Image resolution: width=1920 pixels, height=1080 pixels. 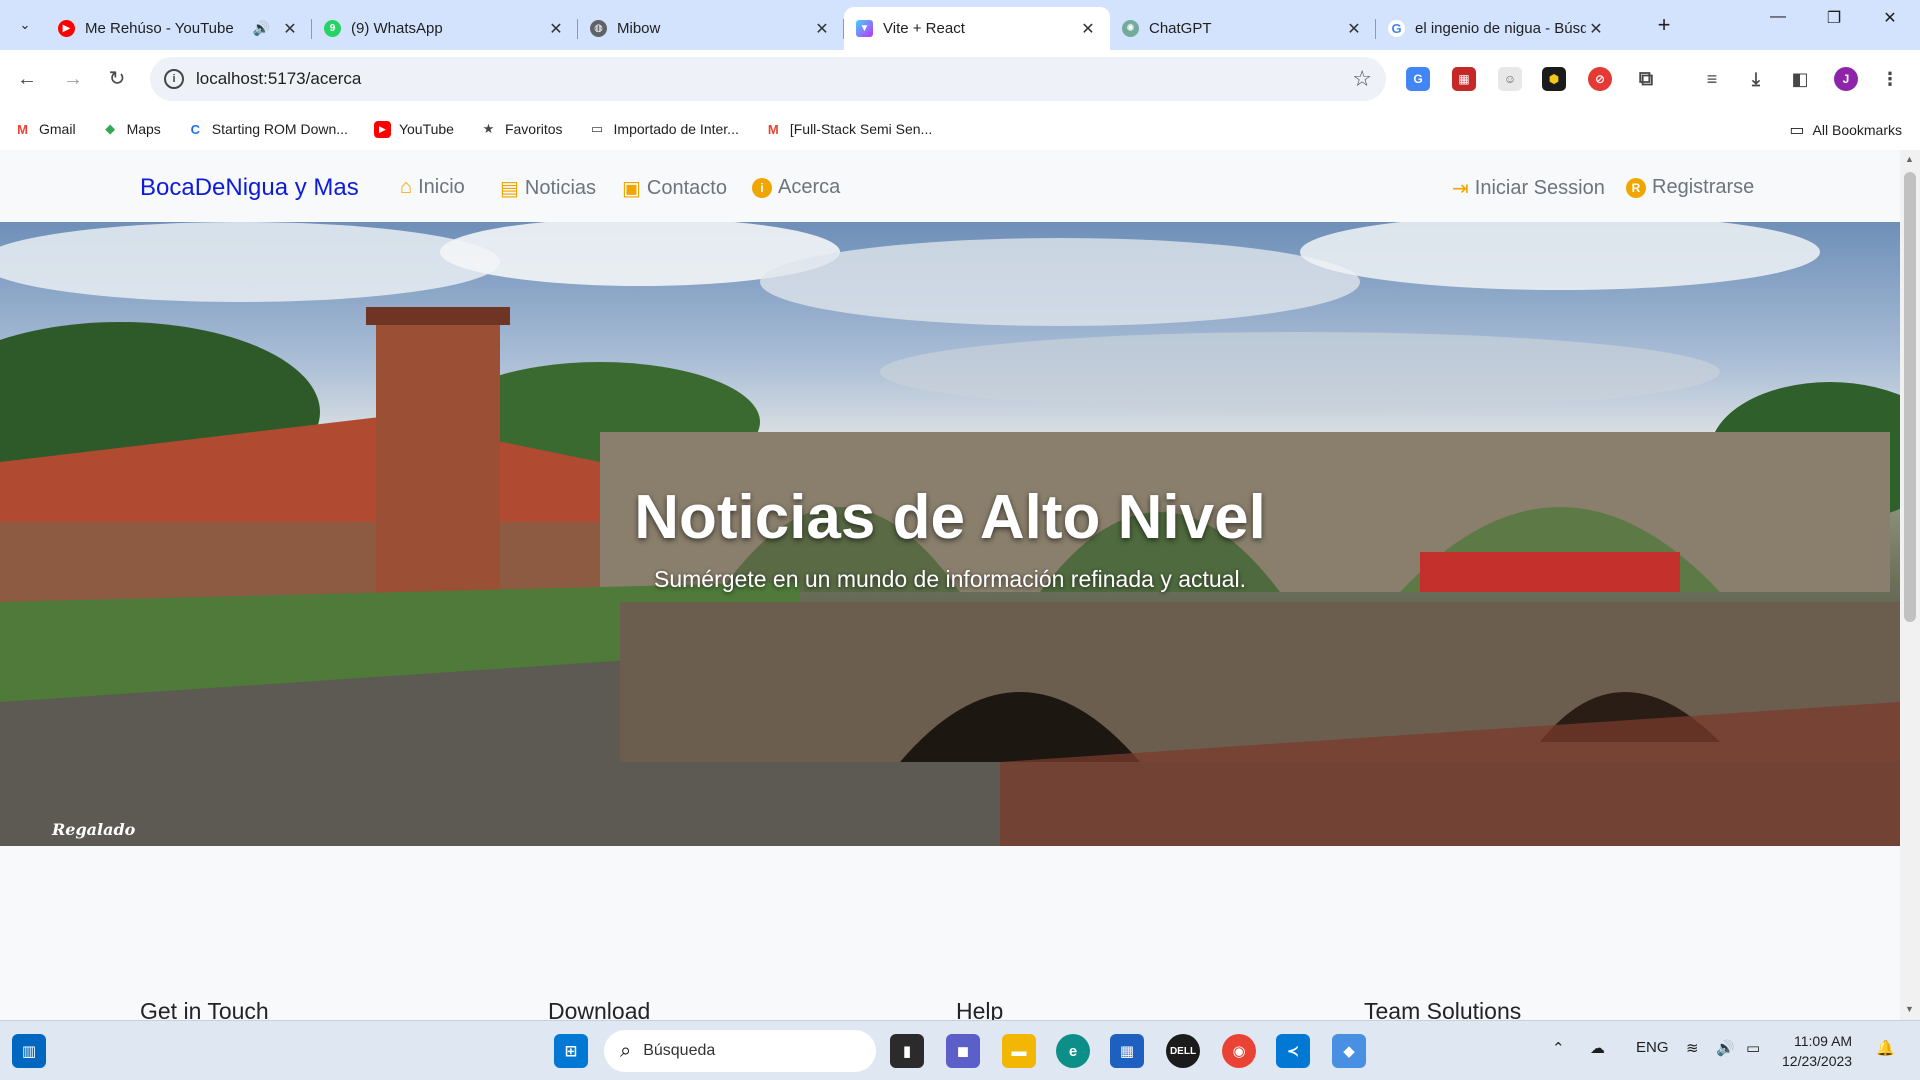 What do you see at coordinates (1539, 188) in the screenshot?
I see `nav-label: Iniciar Session` at bounding box center [1539, 188].